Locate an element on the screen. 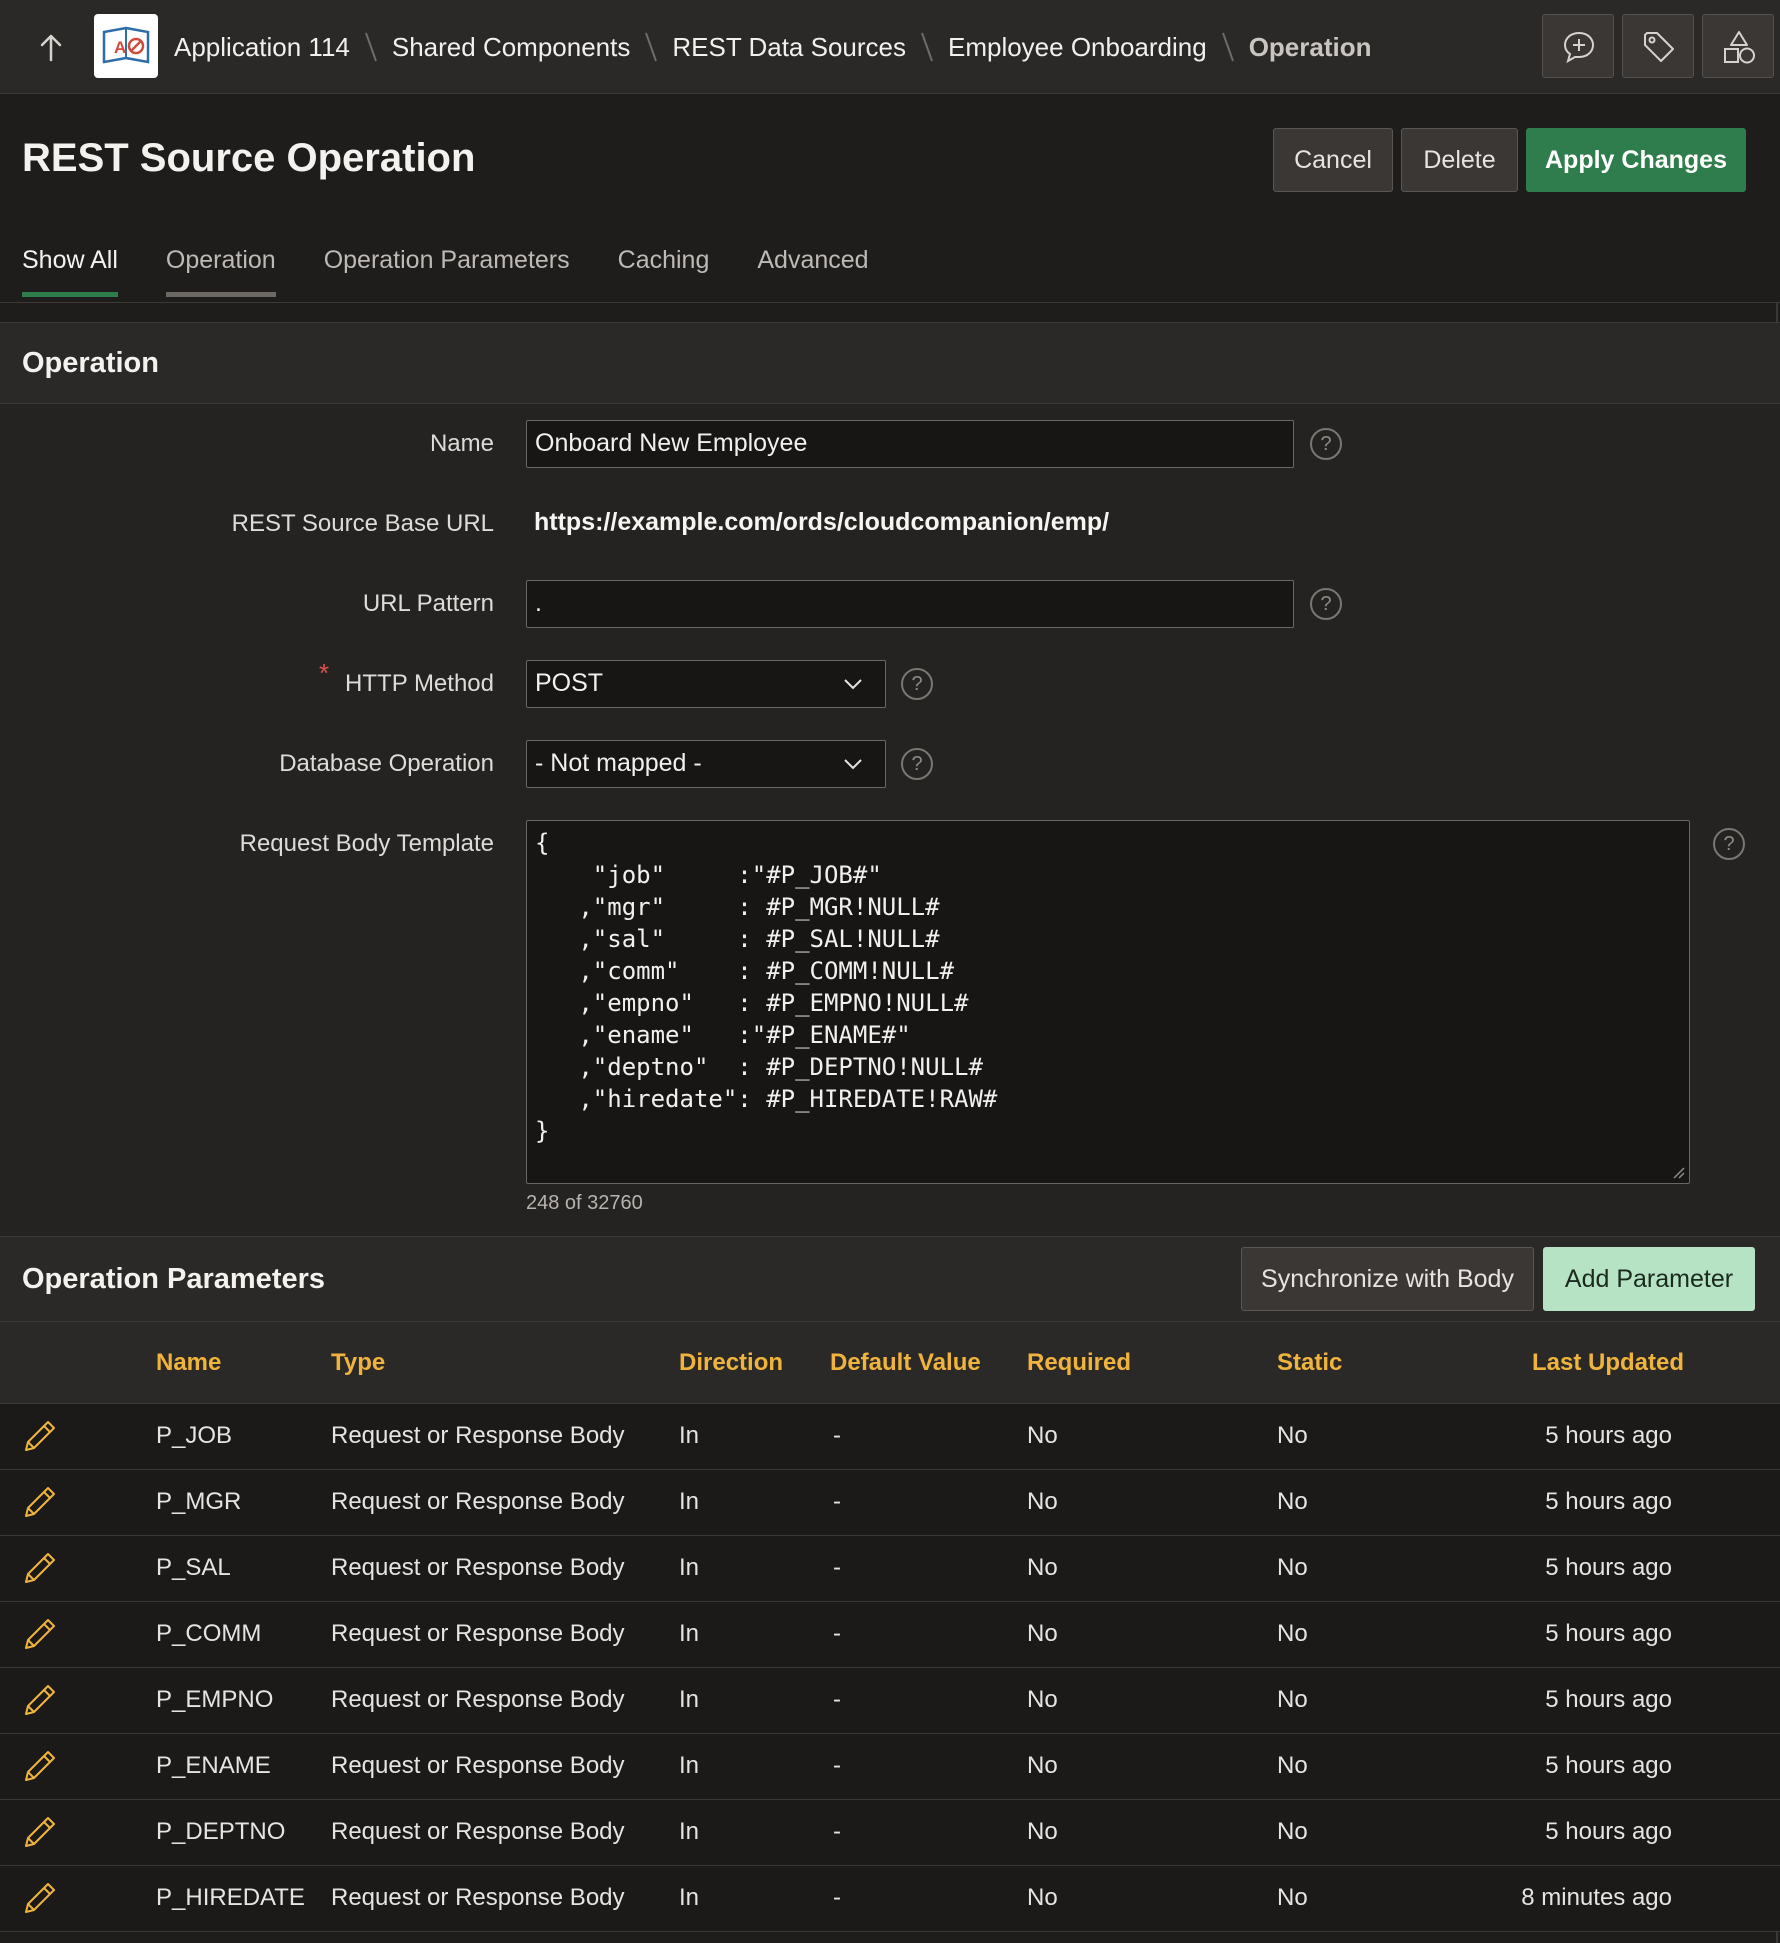  cell-name: P_MGR is located at coordinates (198, 1502).